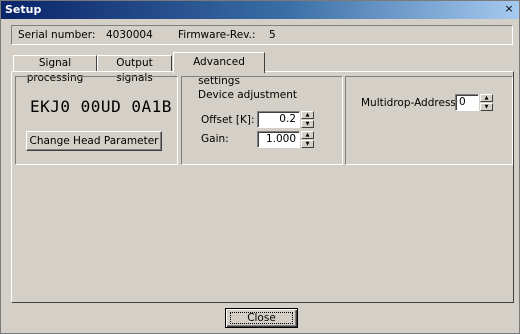 This screenshot has height=334, width=520. What do you see at coordinates (57, 35) in the screenshot?
I see `serial-number-label: Serial number:` at bounding box center [57, 35].